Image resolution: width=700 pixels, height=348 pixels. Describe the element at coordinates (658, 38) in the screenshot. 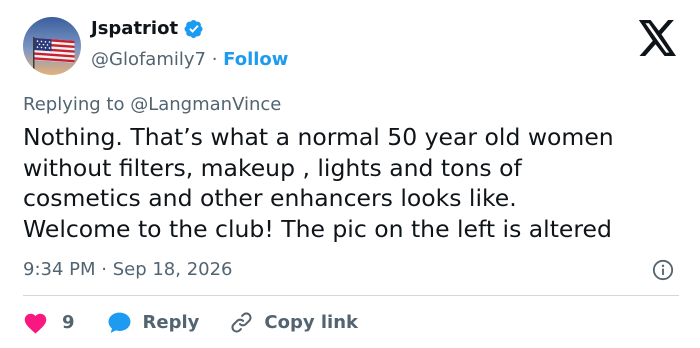

I see `x-logo-icon` at that location.